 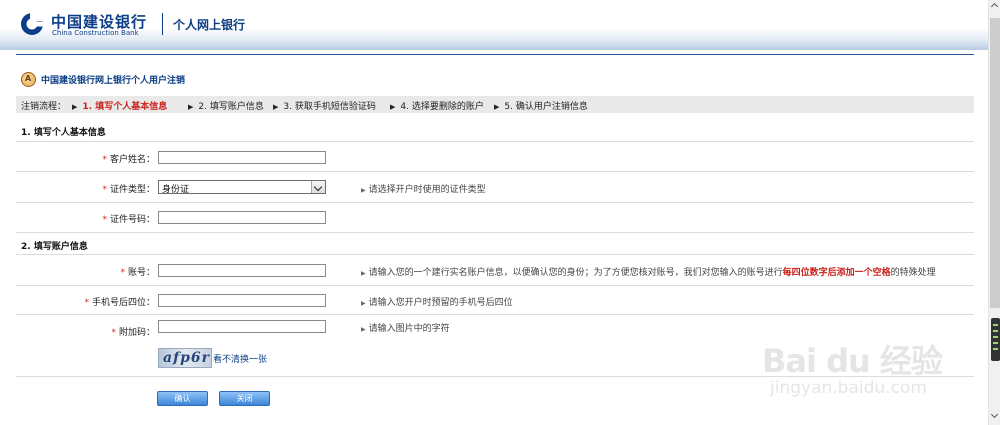 I want to click on scroll-down-arrow-icon, so click(x=994, y=416).